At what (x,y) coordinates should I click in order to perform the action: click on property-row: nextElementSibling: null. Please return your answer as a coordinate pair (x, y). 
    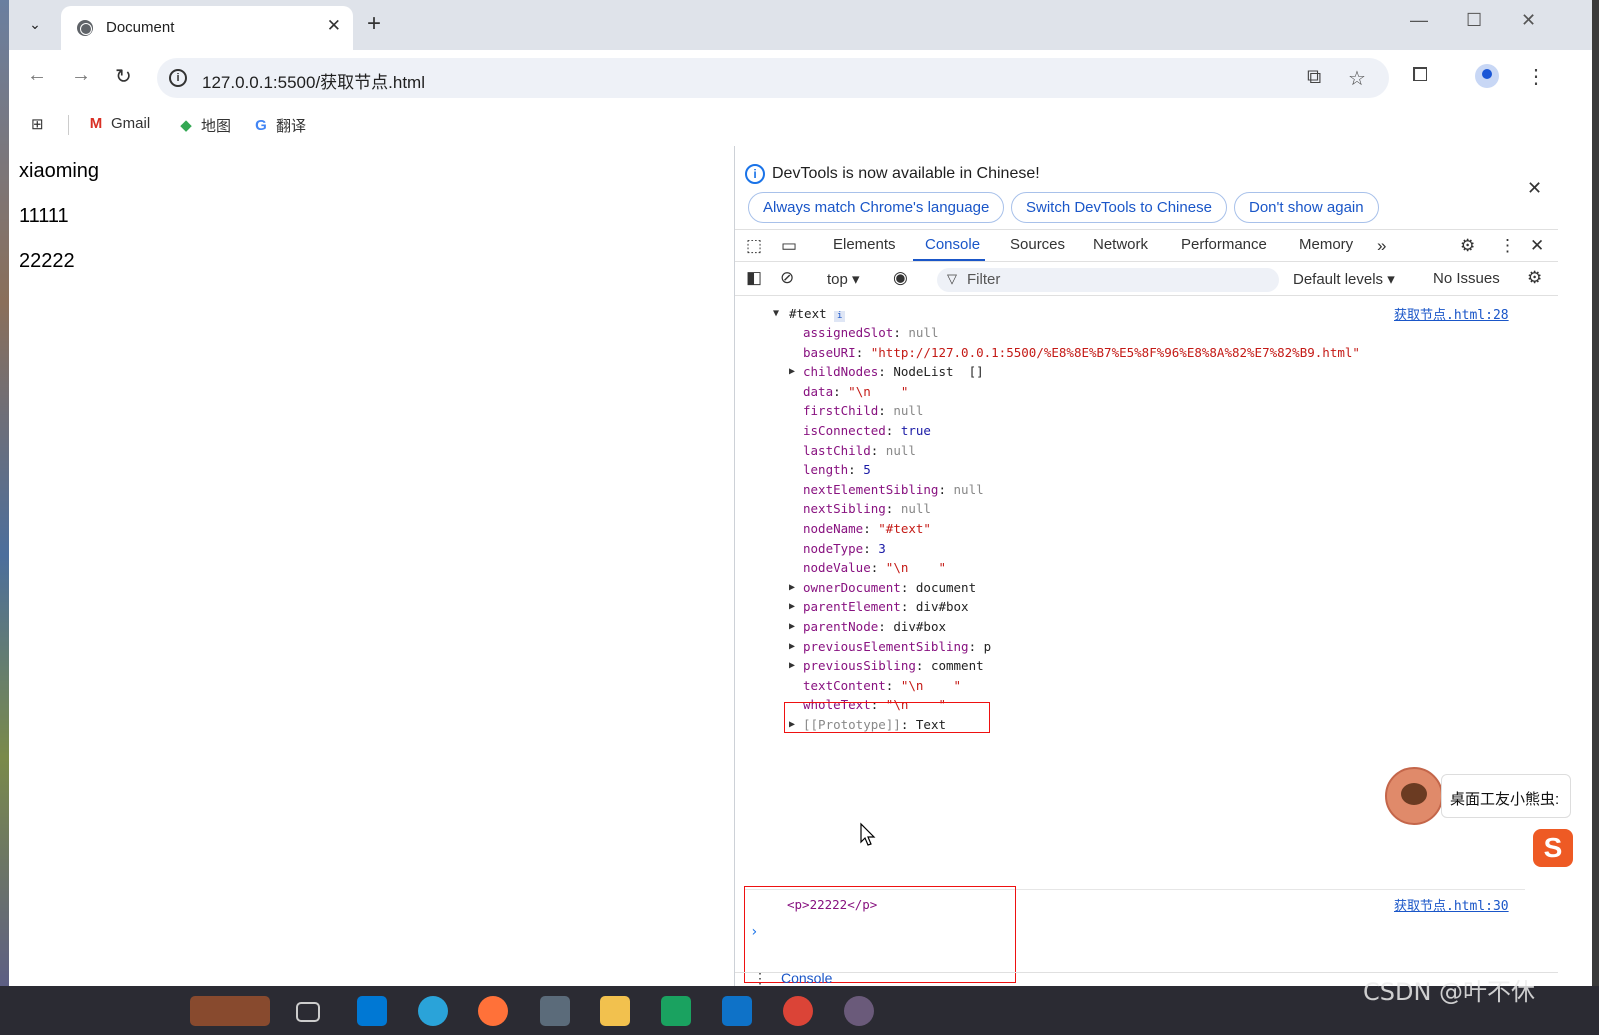
    Looking at the image, I should click on (893, 489).